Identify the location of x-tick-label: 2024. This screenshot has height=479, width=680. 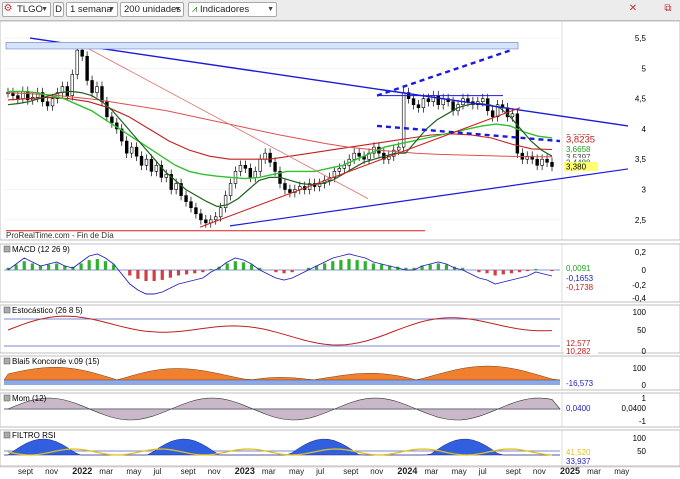
(407, 471).